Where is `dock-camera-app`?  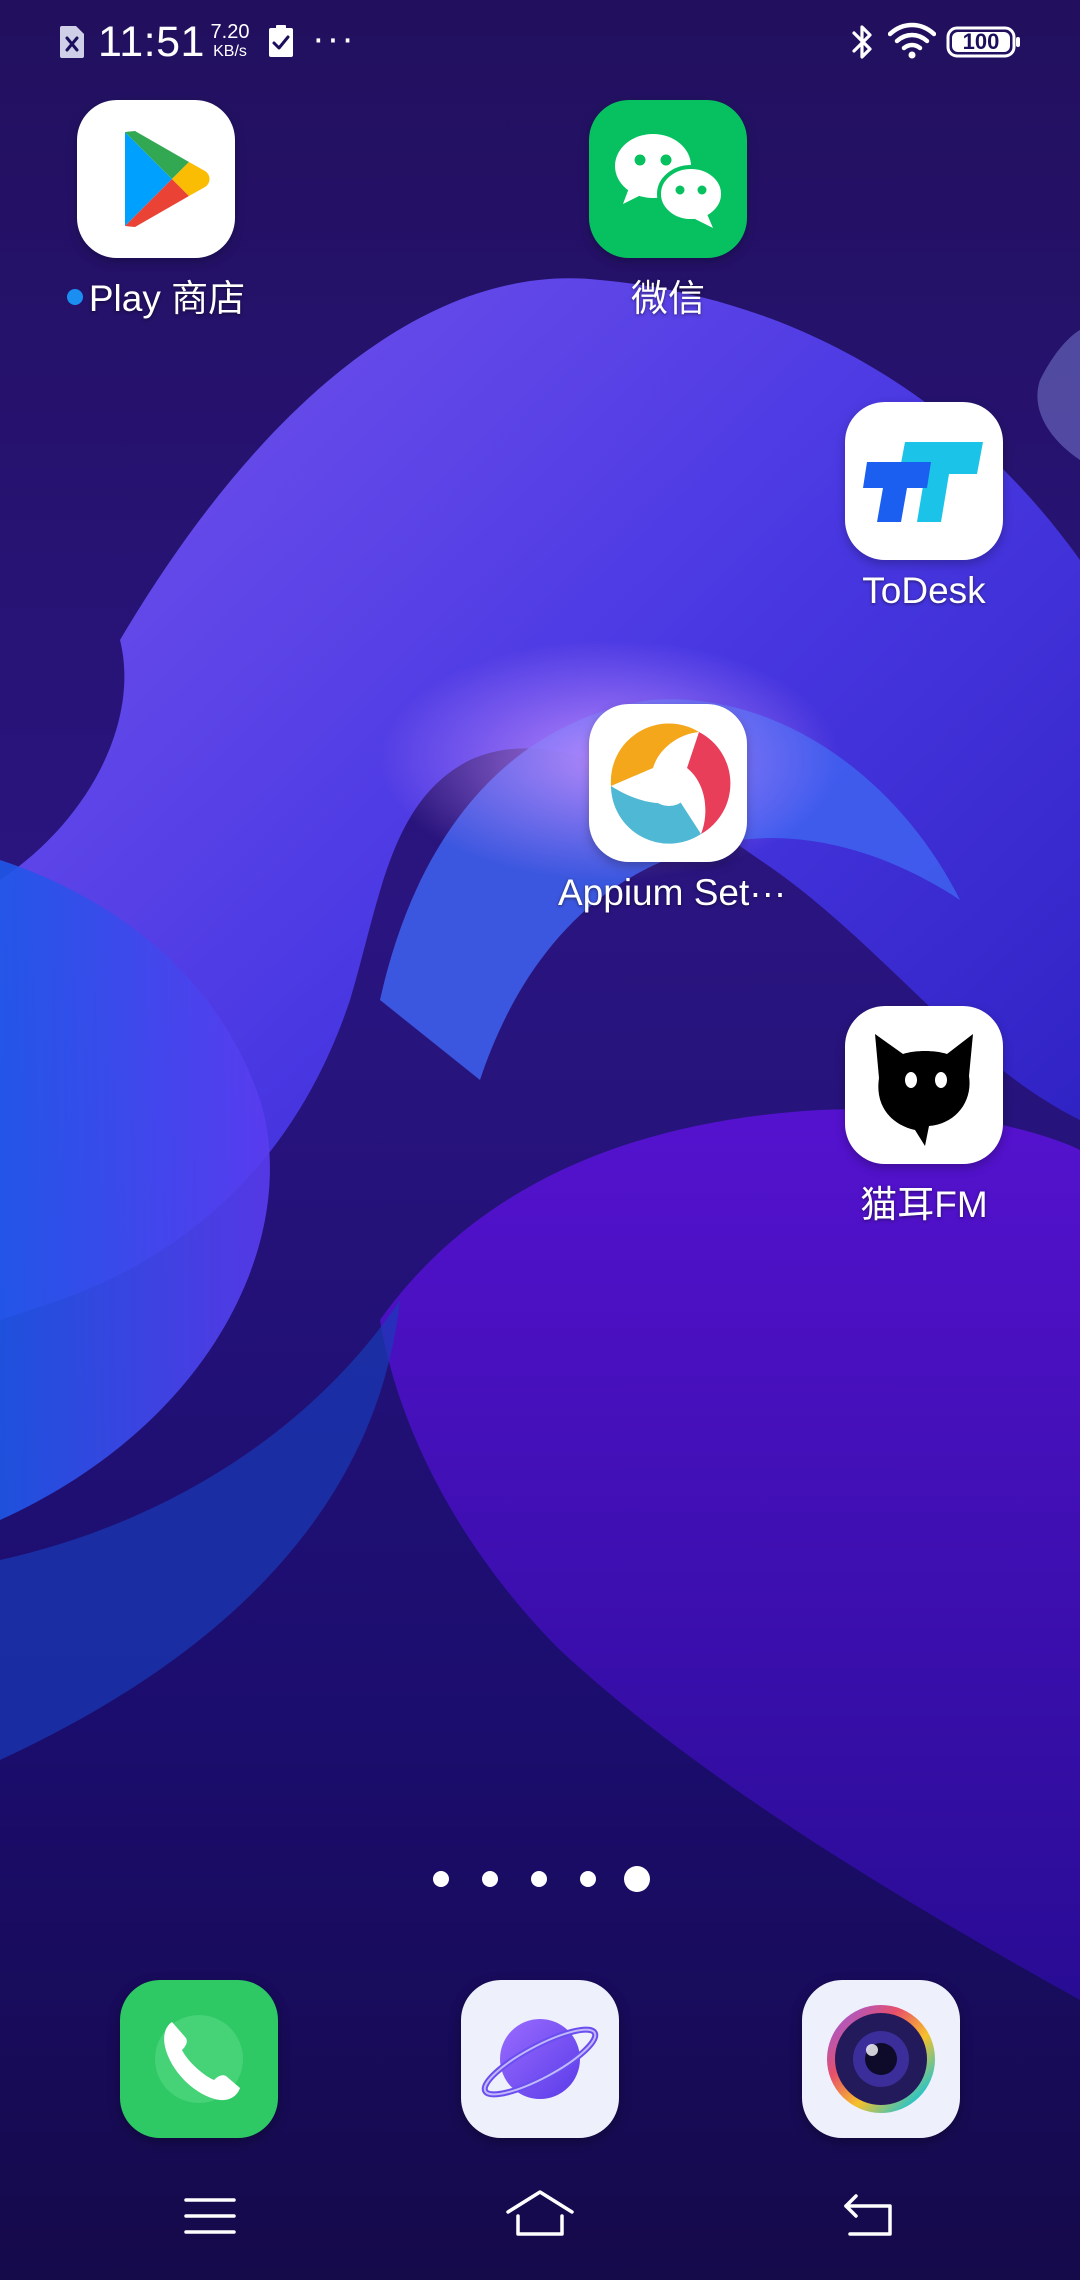 dock-camera-app is located at coordinates (881, 2059).